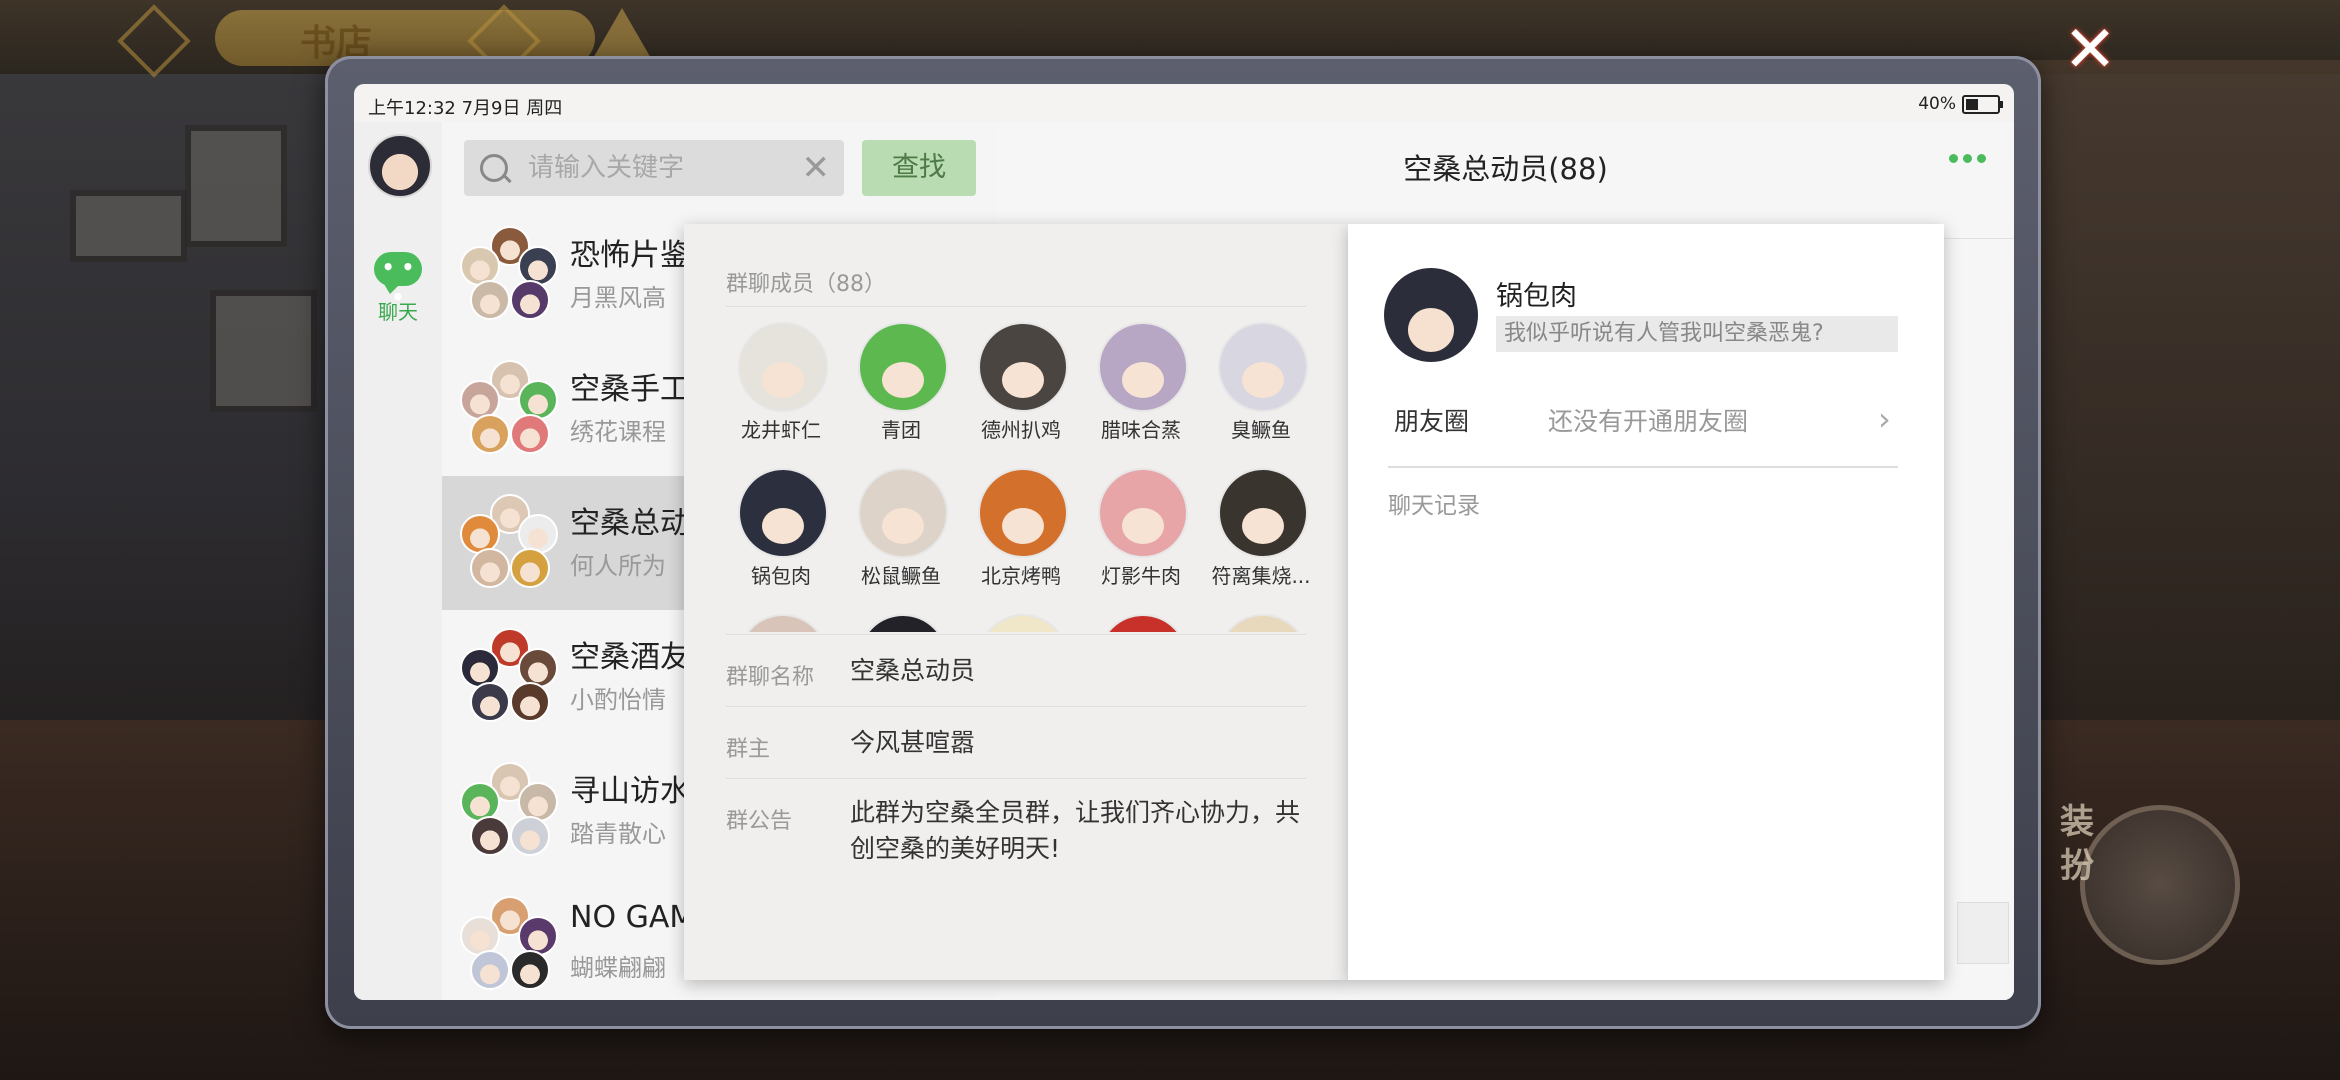  Describe the element at coordinates (2082, 844) in the screenshot. I see `dress-up-label: 装扮` at that location.